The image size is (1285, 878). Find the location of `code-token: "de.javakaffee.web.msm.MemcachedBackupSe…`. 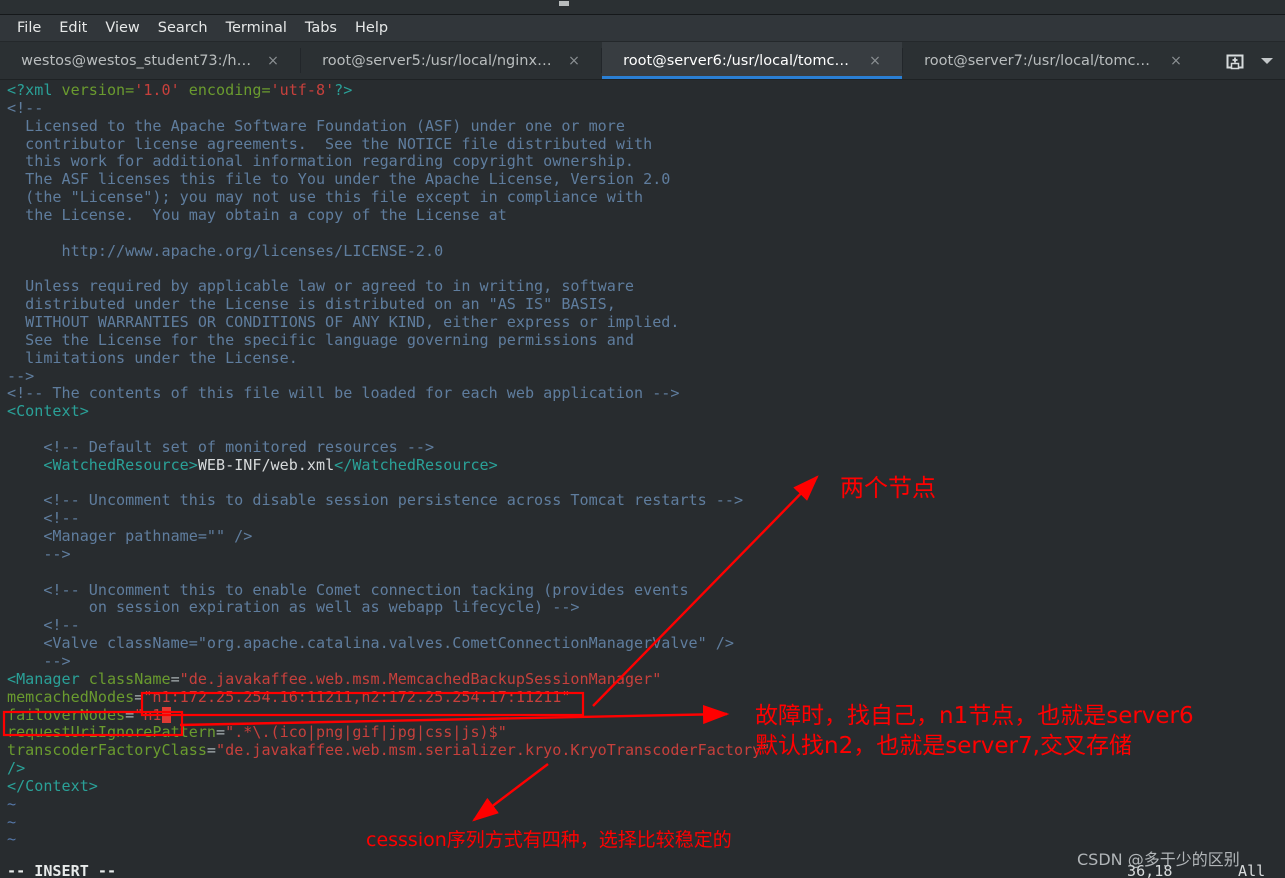

code-token: "de.javakaffee.web.msm.MemcachedBackupSe… is located at coordinates (420, 678).